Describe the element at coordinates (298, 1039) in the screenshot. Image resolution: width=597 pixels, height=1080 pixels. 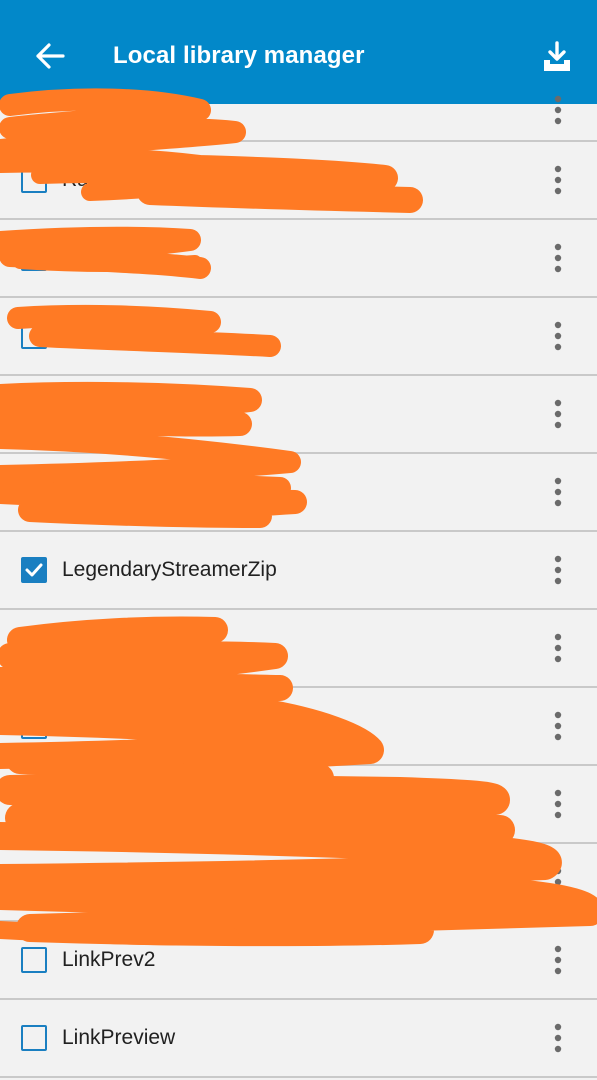
I see `list-item: LinkPreview` at that location.